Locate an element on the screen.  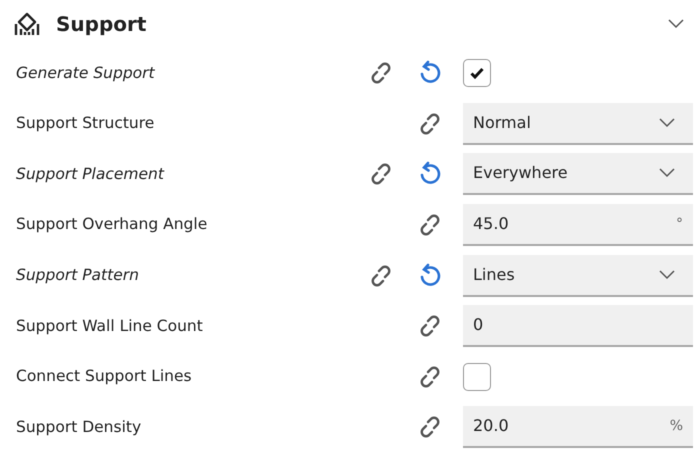
setting-label: Support Pattern is located at coordinates (78, 275).